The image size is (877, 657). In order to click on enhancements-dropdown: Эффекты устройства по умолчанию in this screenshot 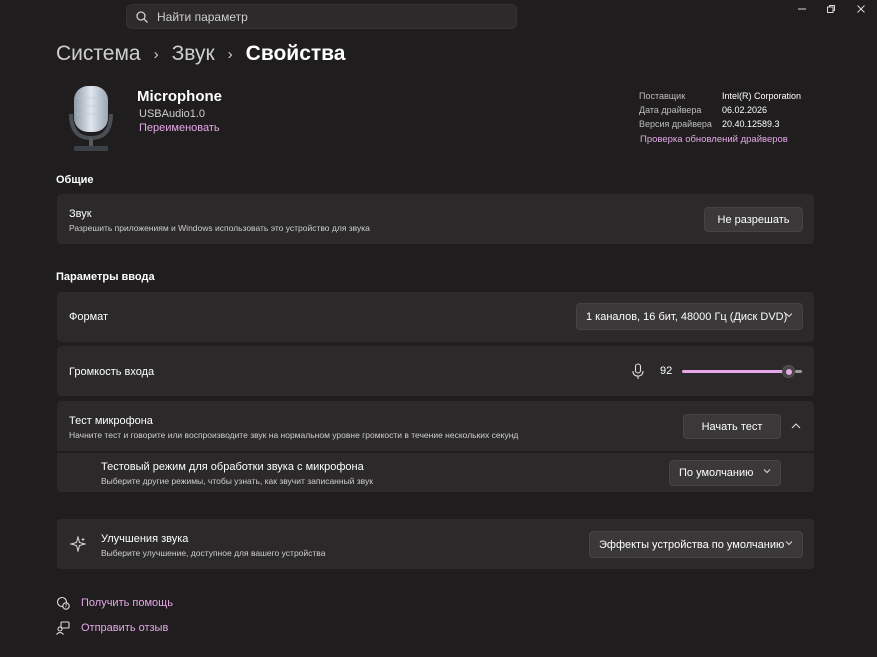, I will do `click(696, 544)`.